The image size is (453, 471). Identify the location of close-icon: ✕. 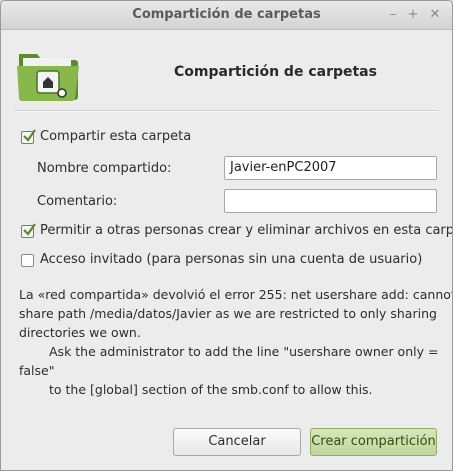
(435, 15).